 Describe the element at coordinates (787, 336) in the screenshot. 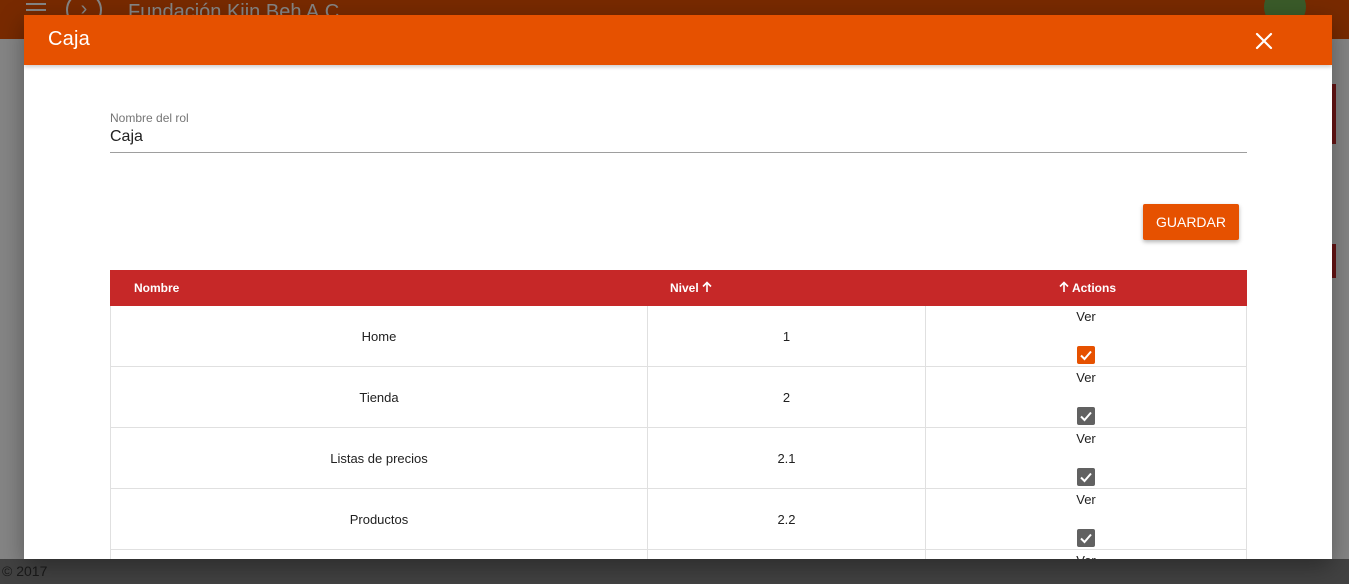

I see `cell-nivel: 1` at that location.